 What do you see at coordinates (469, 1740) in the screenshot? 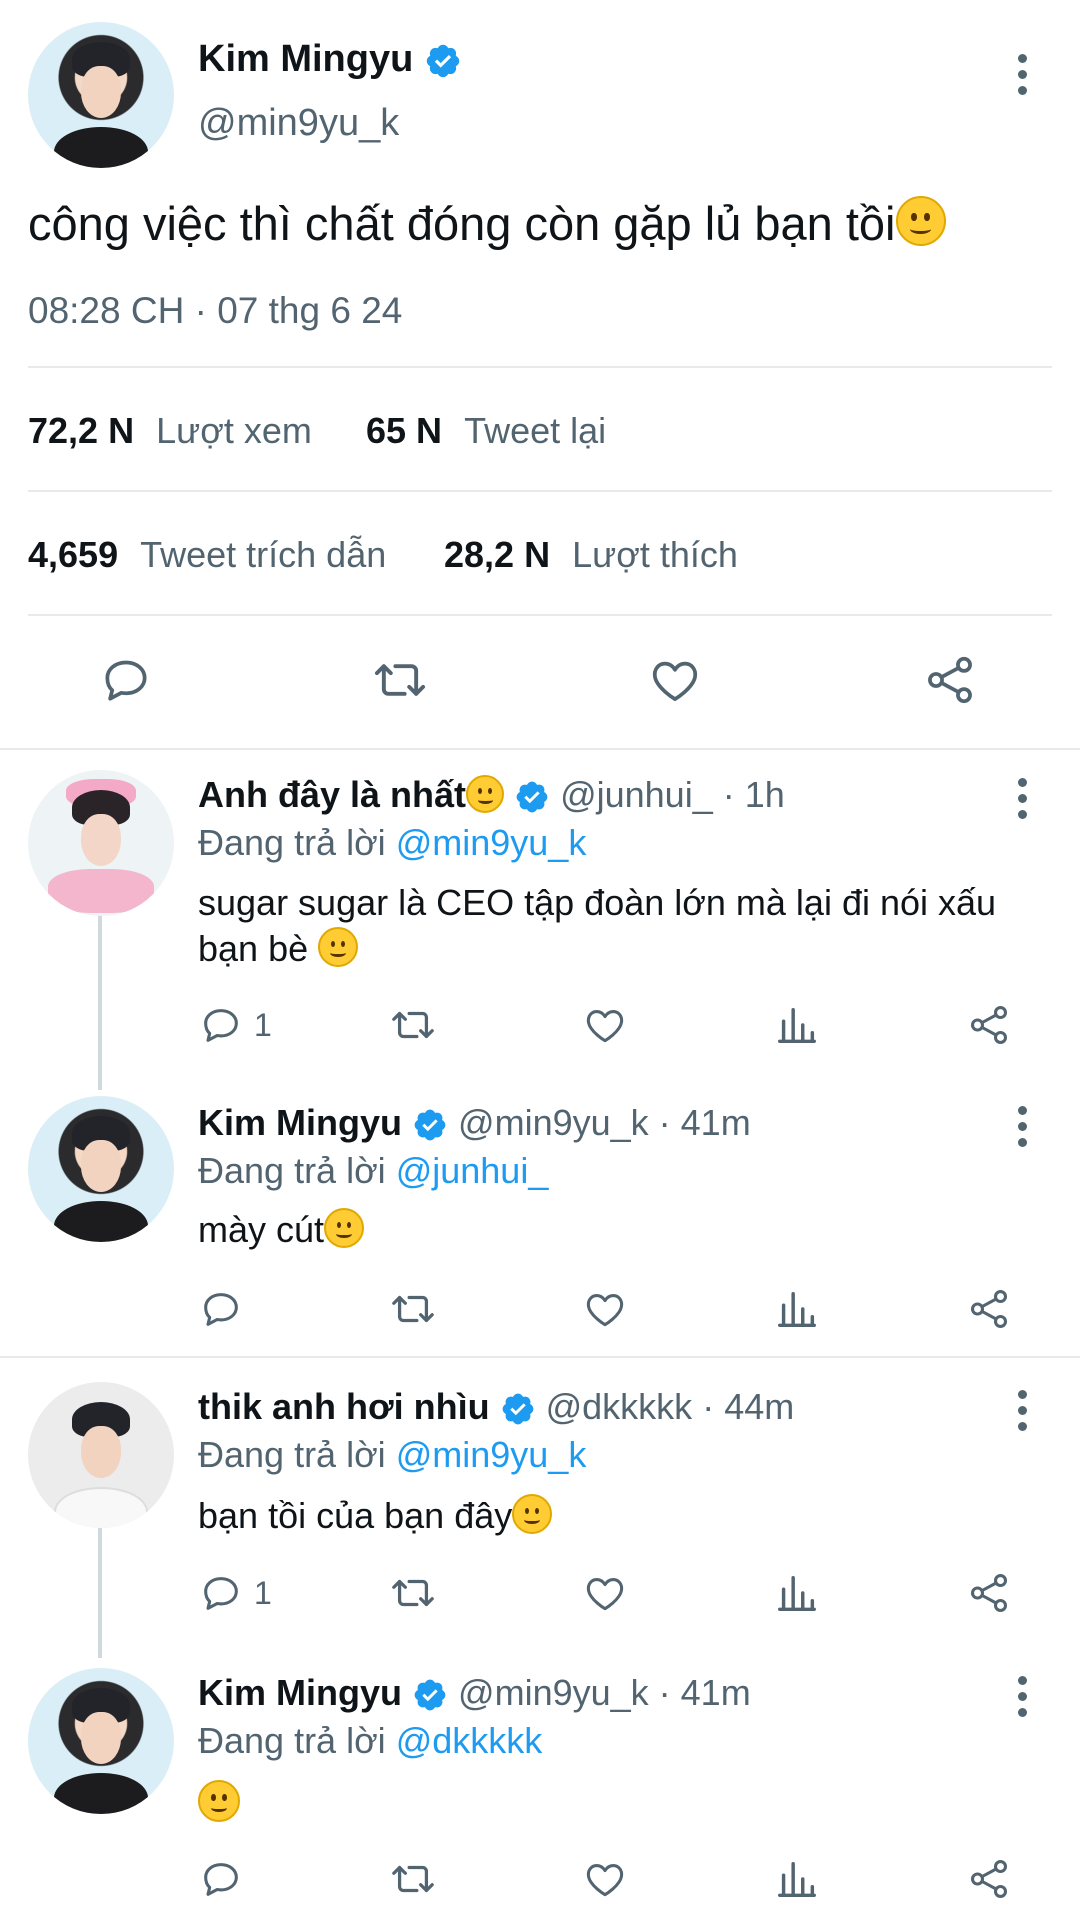
I see `replying-to-link: @dkkkkk` at bounding box center [469, 1740].